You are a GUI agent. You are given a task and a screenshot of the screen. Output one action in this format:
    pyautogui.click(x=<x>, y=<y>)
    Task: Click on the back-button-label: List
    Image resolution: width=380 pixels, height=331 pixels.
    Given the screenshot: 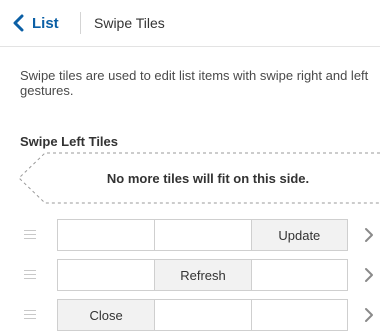 What is the action you would take?
    pyautogui.click(x=45, y=23)
    